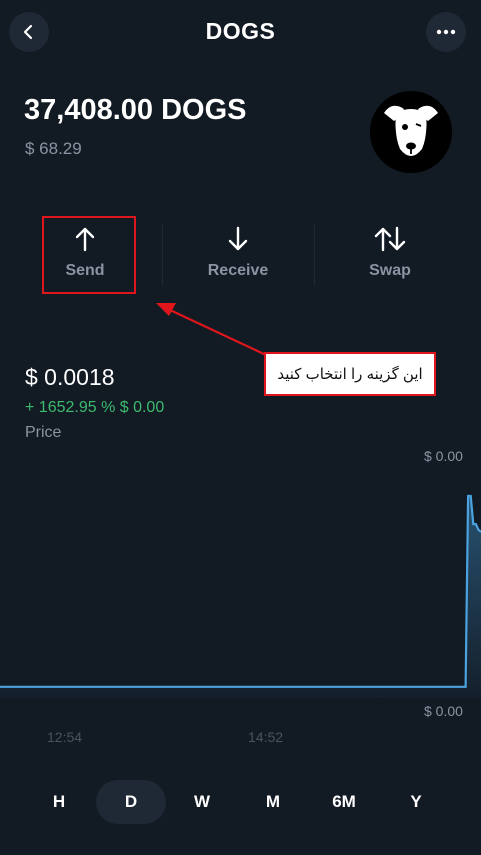  I want to click on token-price: $ 0.0018, so click(70, 377).